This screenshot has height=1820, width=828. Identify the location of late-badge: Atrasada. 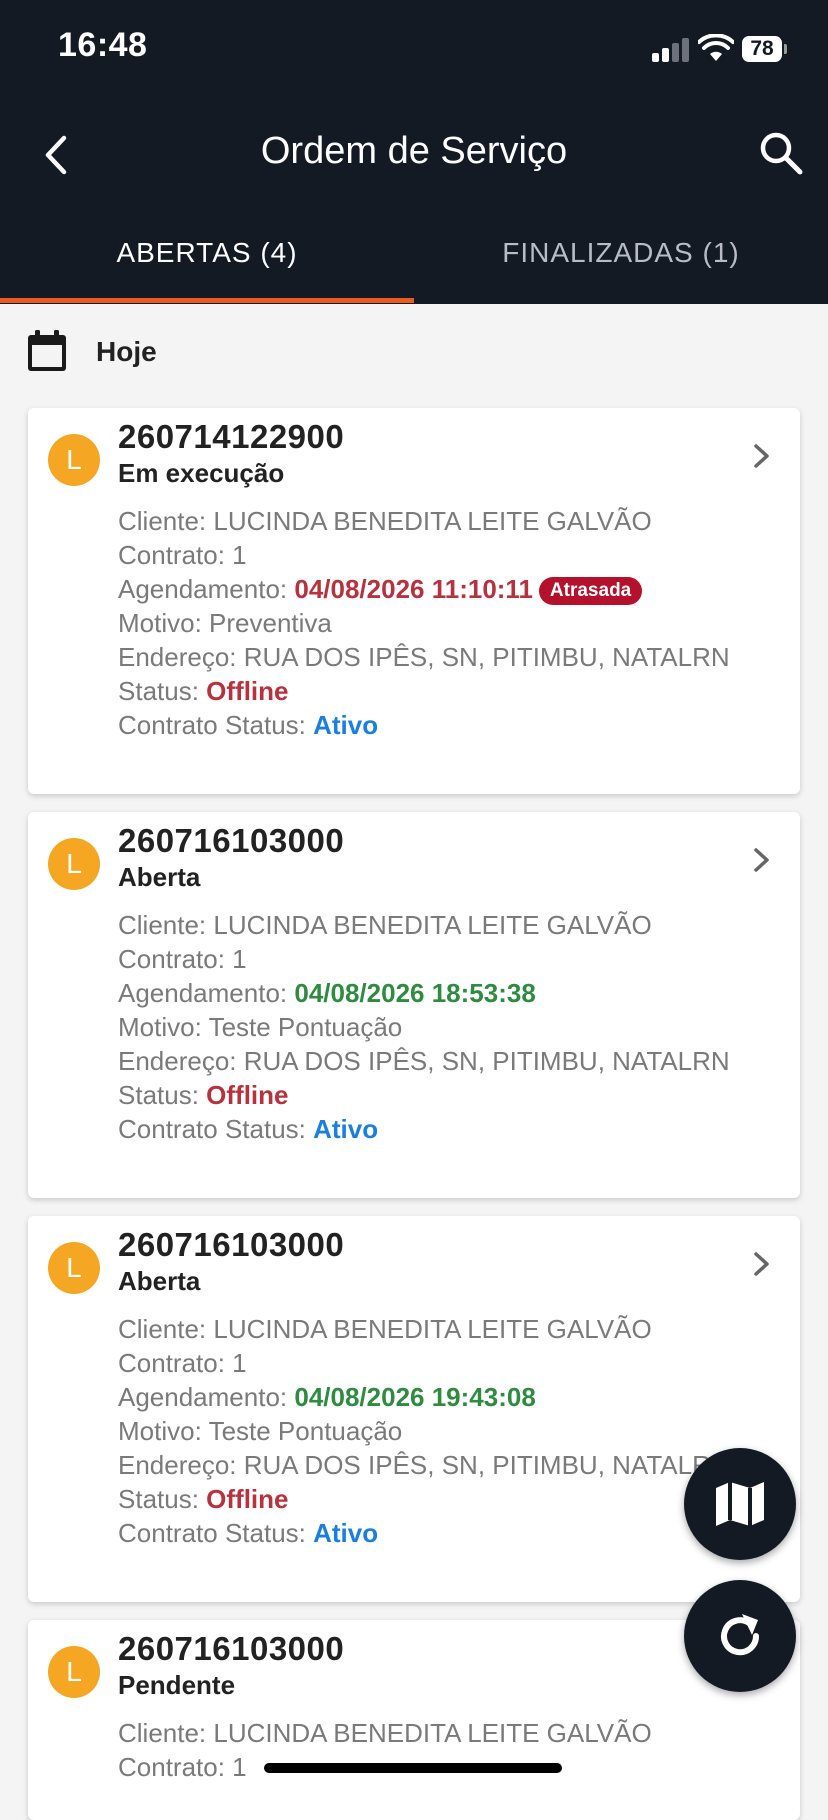
(590, 591).